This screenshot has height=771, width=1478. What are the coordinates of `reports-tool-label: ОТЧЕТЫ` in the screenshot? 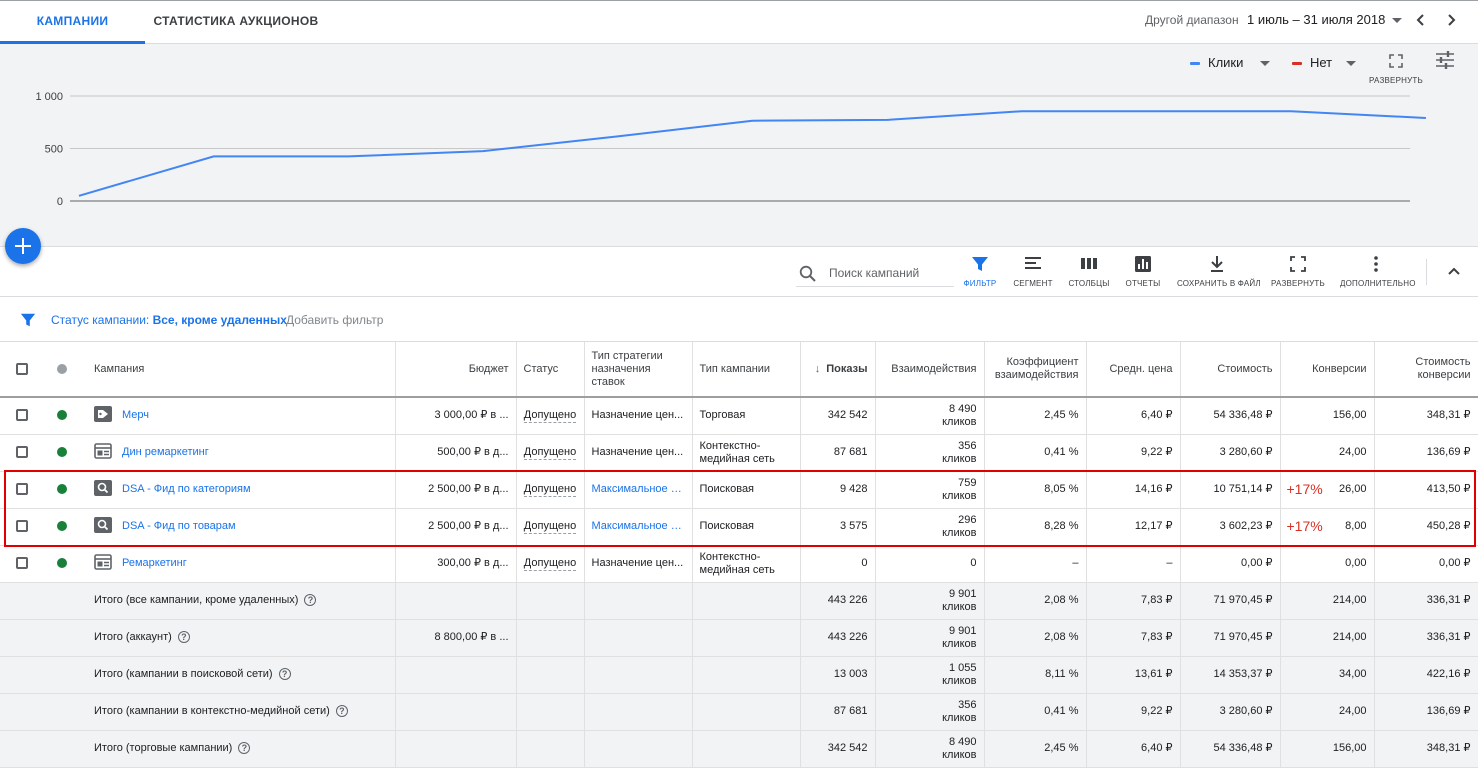 It's located at (1143, 283).